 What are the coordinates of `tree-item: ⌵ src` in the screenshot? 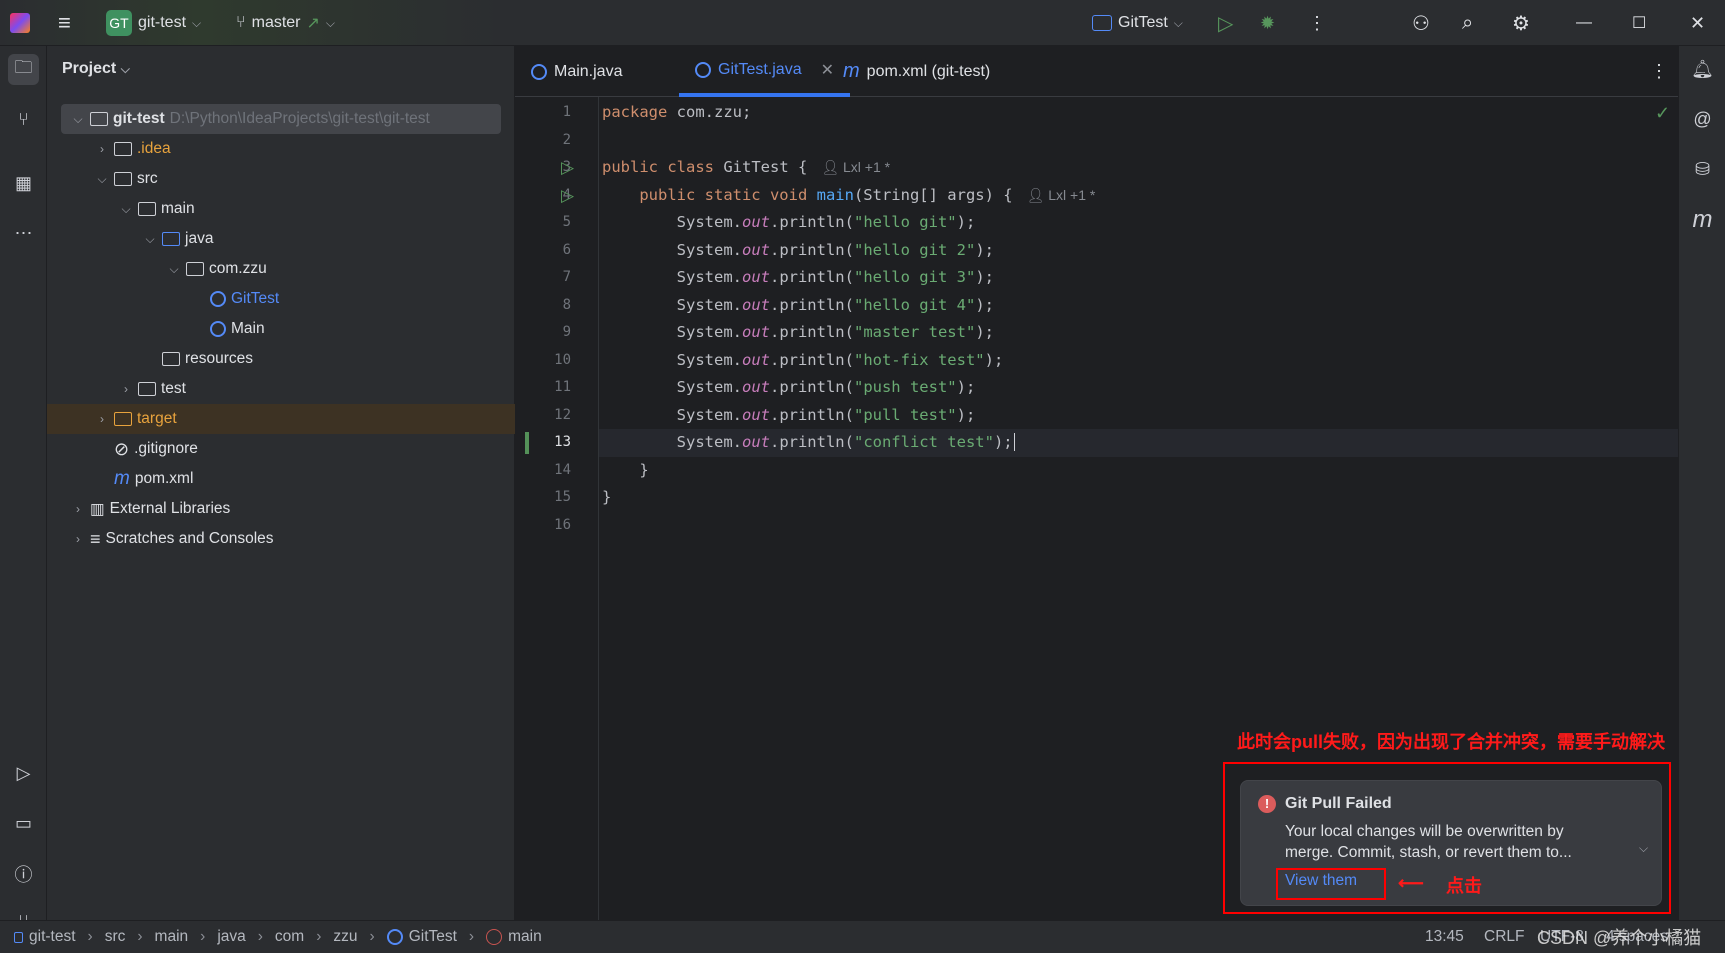 It's located at (281, 179).